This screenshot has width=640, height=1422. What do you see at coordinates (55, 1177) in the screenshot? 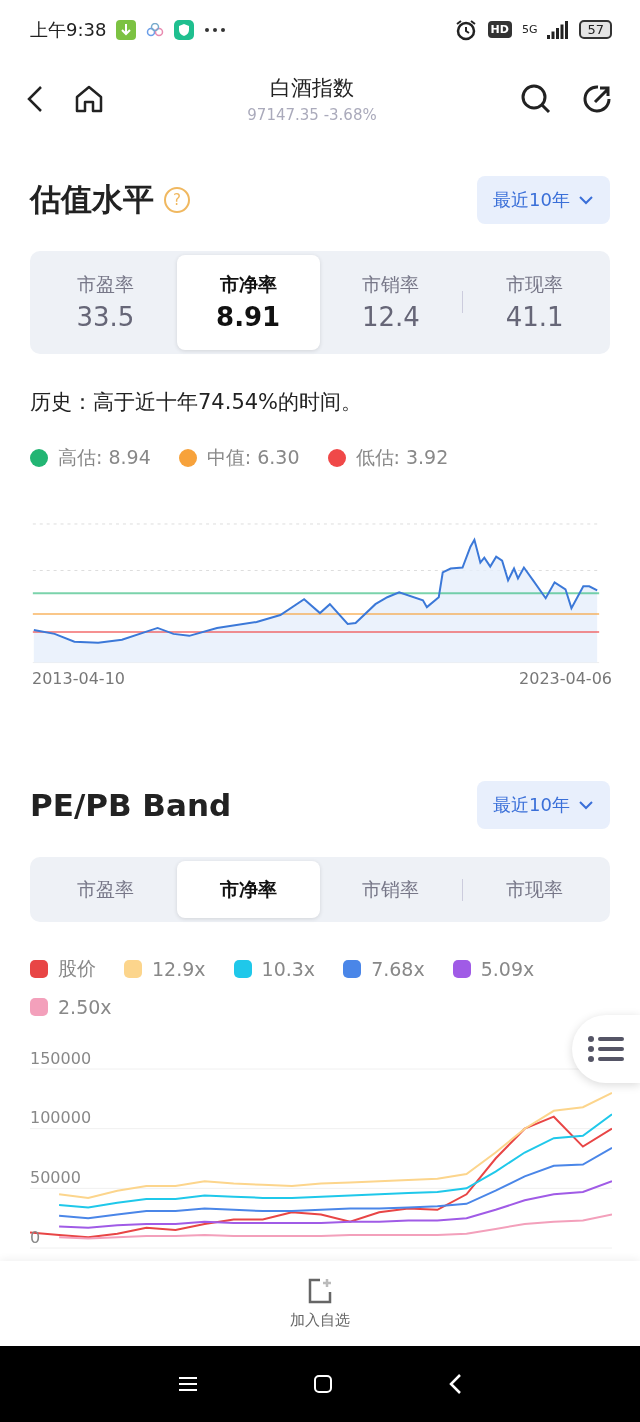
I see `axis-label: 50000` at bounding box center [55, 1177].